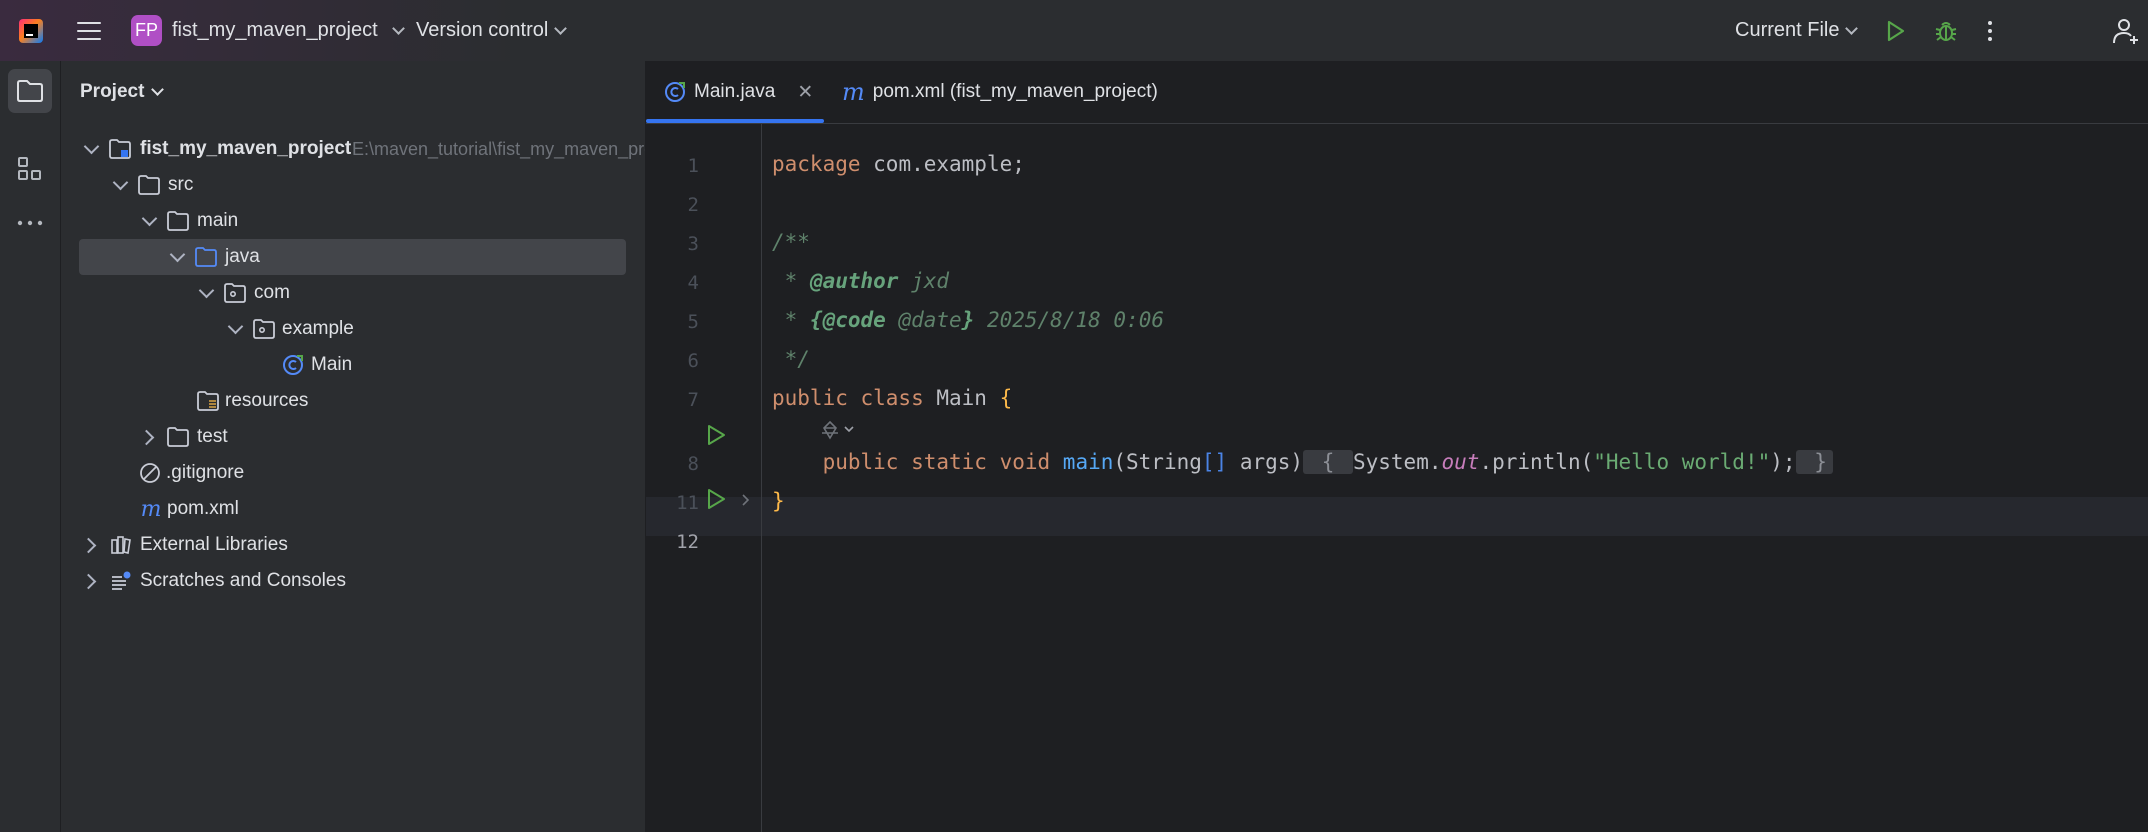  I want to click on line-number: 1, so click(693, 166).